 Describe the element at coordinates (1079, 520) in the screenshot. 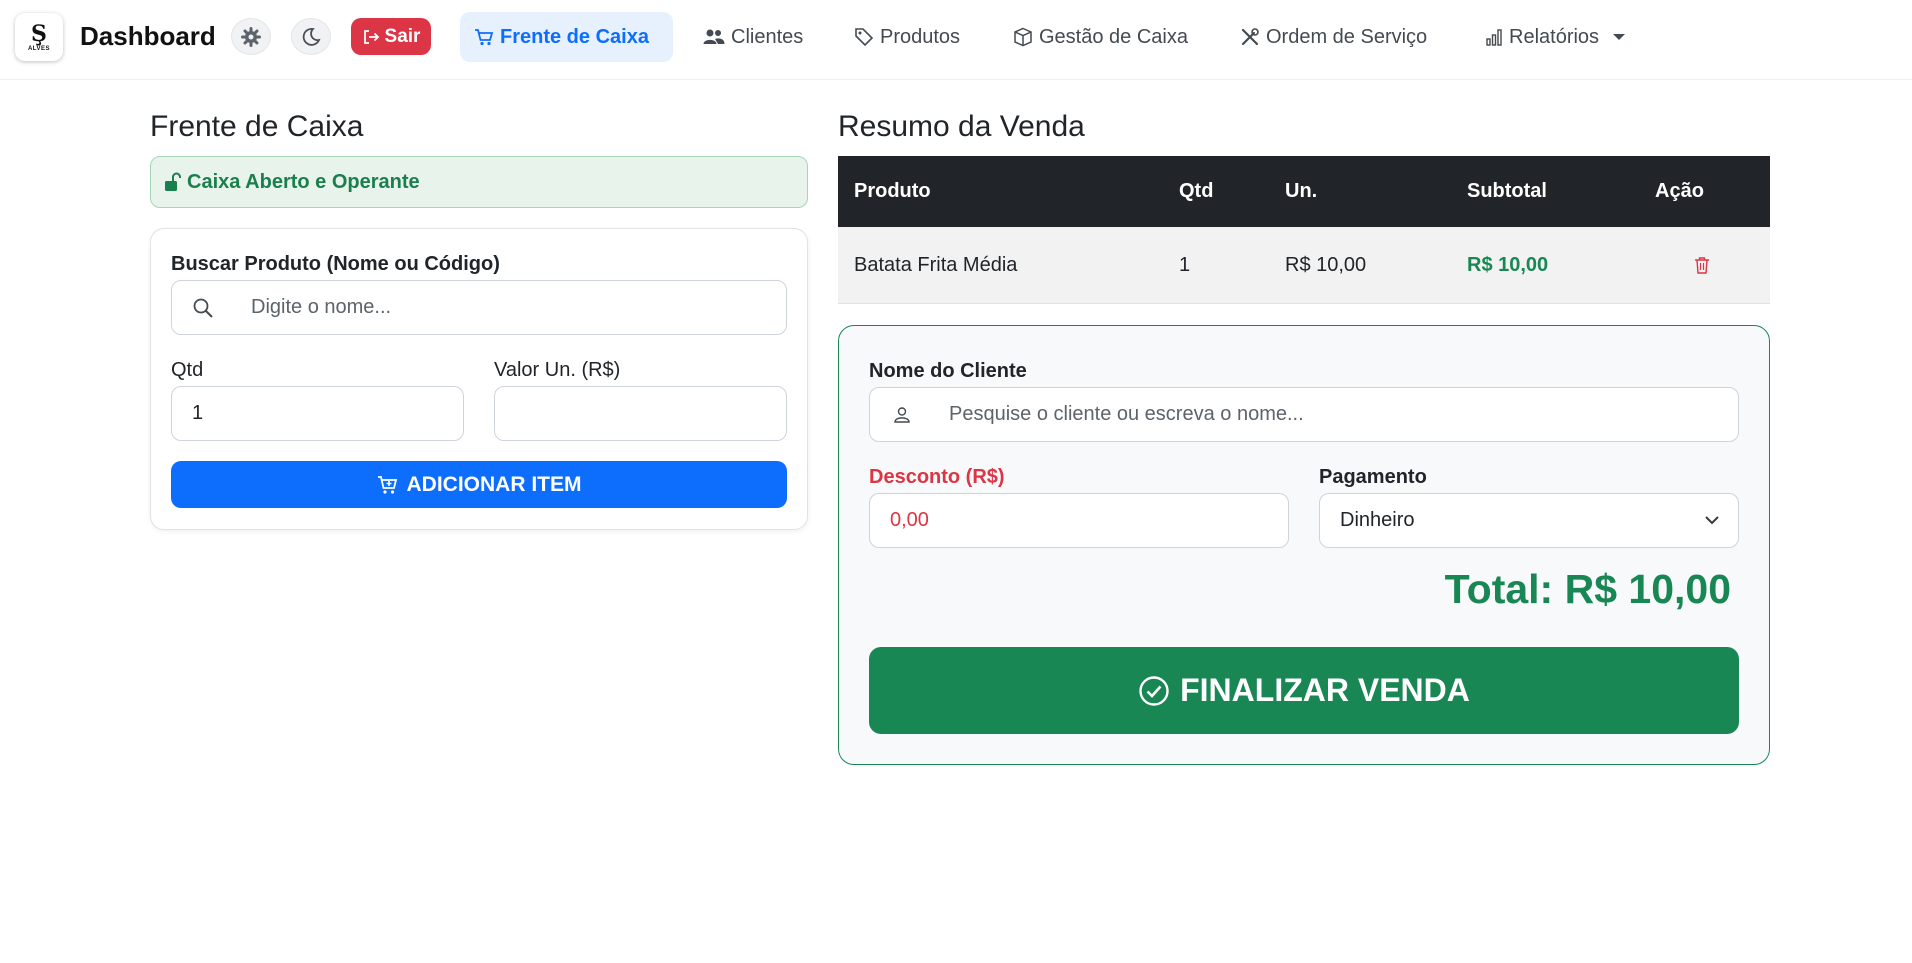

I see `discount-input: 0,00` at that location.